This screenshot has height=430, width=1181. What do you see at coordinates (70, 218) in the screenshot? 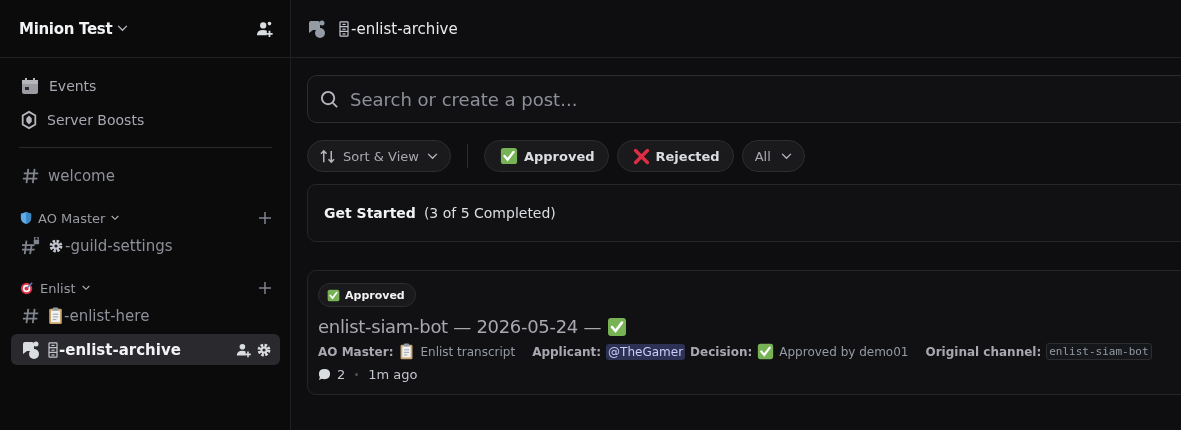
I see `category-header: AO Master` at bounding box center [70, 218].